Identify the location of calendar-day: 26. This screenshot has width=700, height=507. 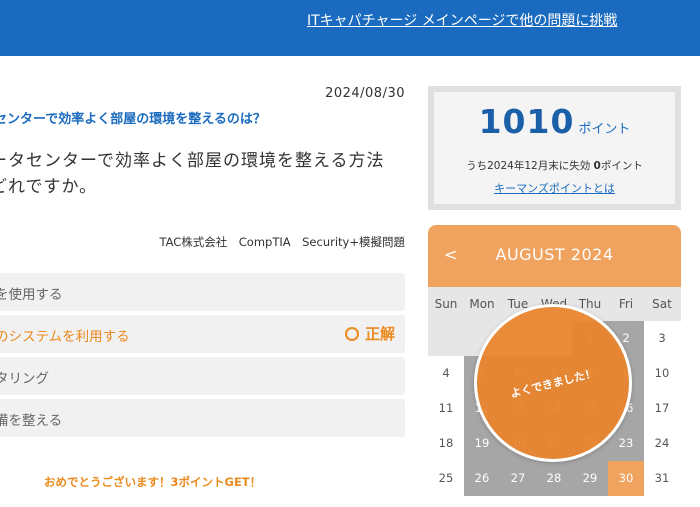
(482, 478).